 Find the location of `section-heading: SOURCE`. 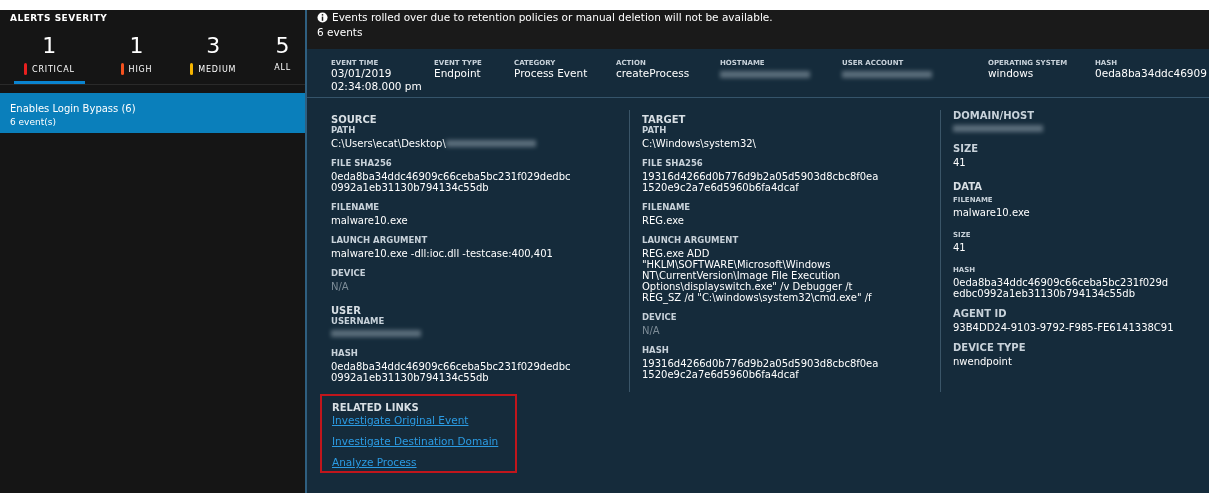

section-heading: SOURCE is located at coordinates (354, 119).